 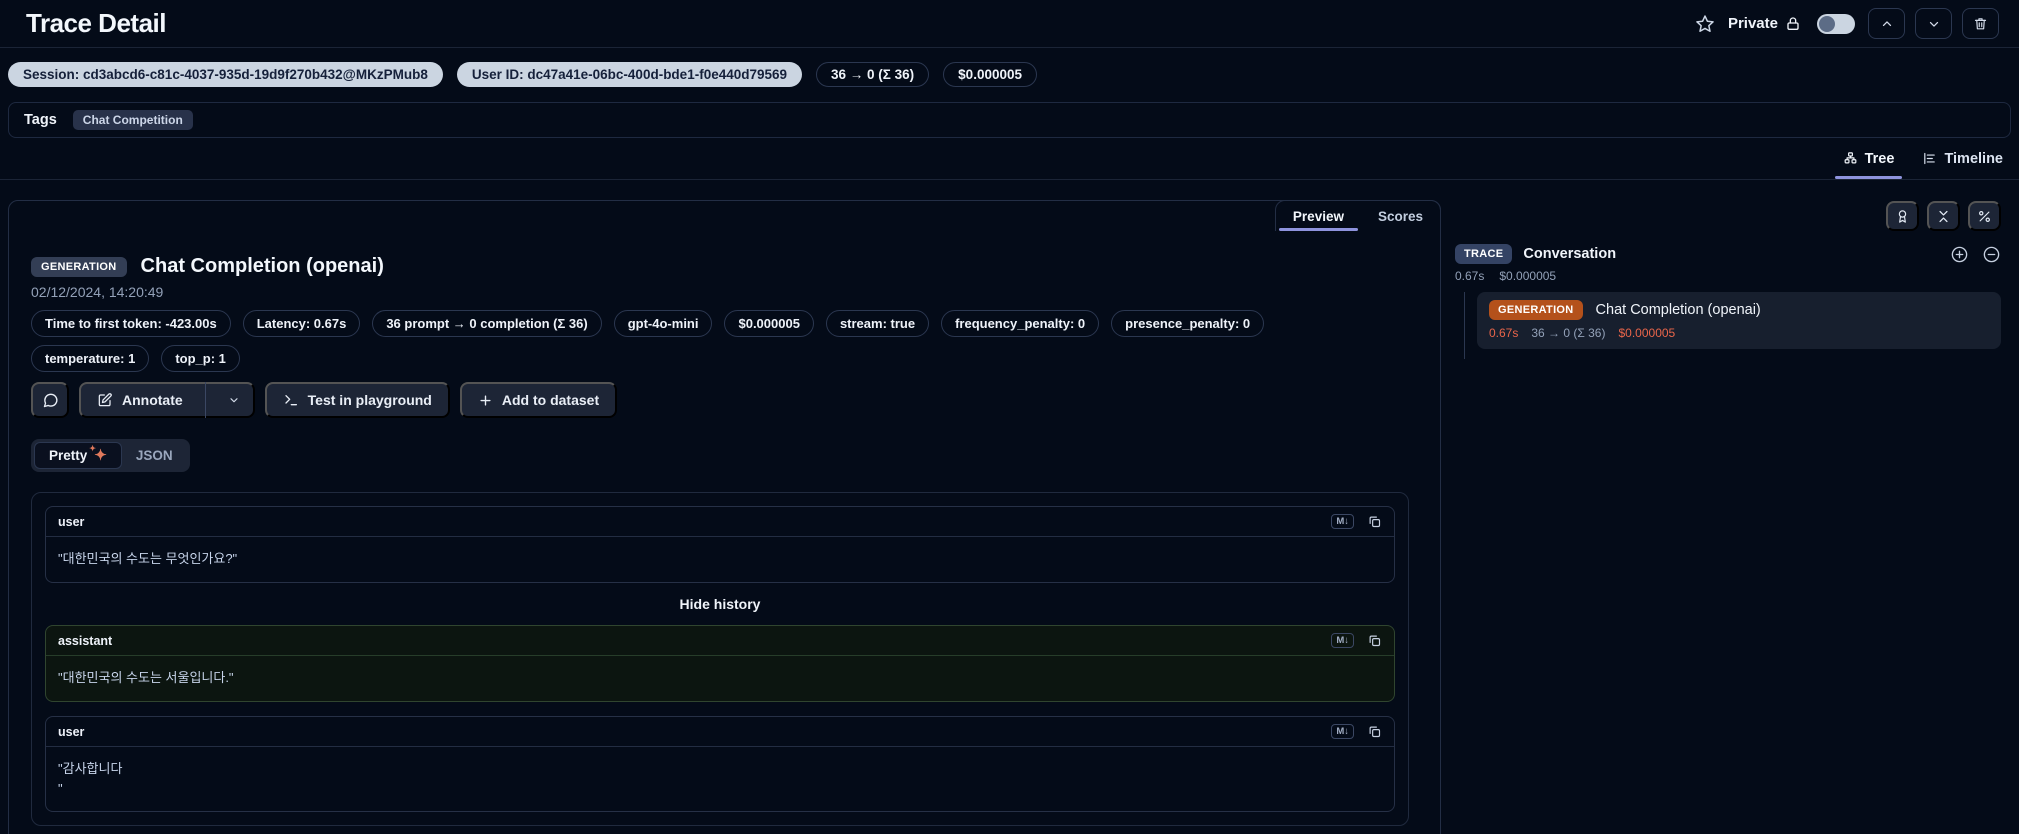 I want to click on divider, so click(x=205, y=400).